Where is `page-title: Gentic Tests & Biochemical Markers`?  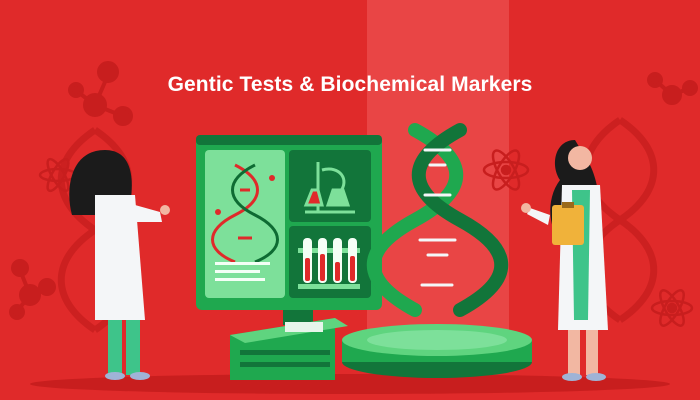
page-title: Gentic Tests & Biochemical Markers is located at coordinates (350, 84).